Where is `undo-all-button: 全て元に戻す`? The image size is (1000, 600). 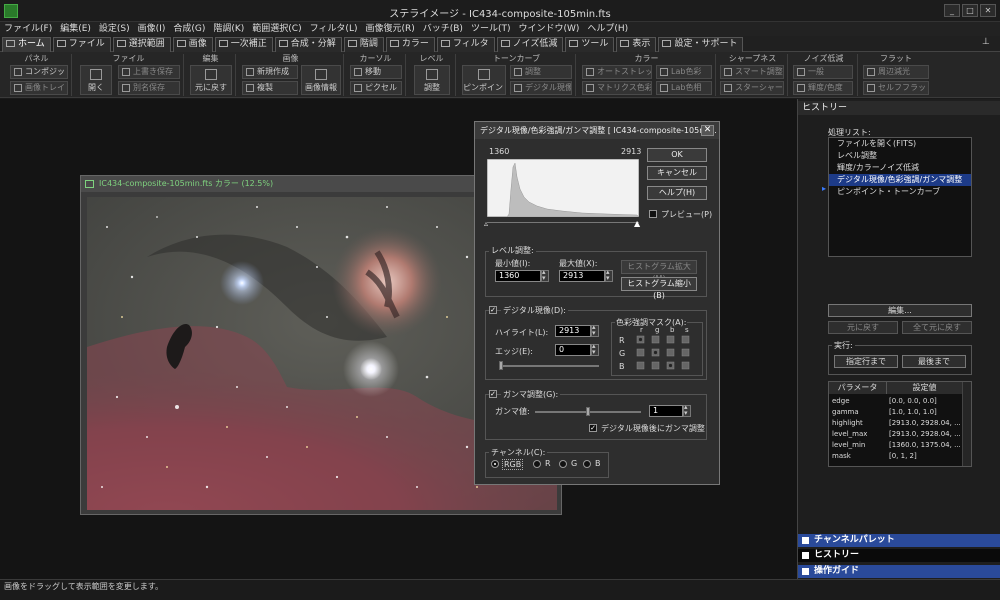
undo-all-button: 全て元に戻す is located at coordinates (937, 327).